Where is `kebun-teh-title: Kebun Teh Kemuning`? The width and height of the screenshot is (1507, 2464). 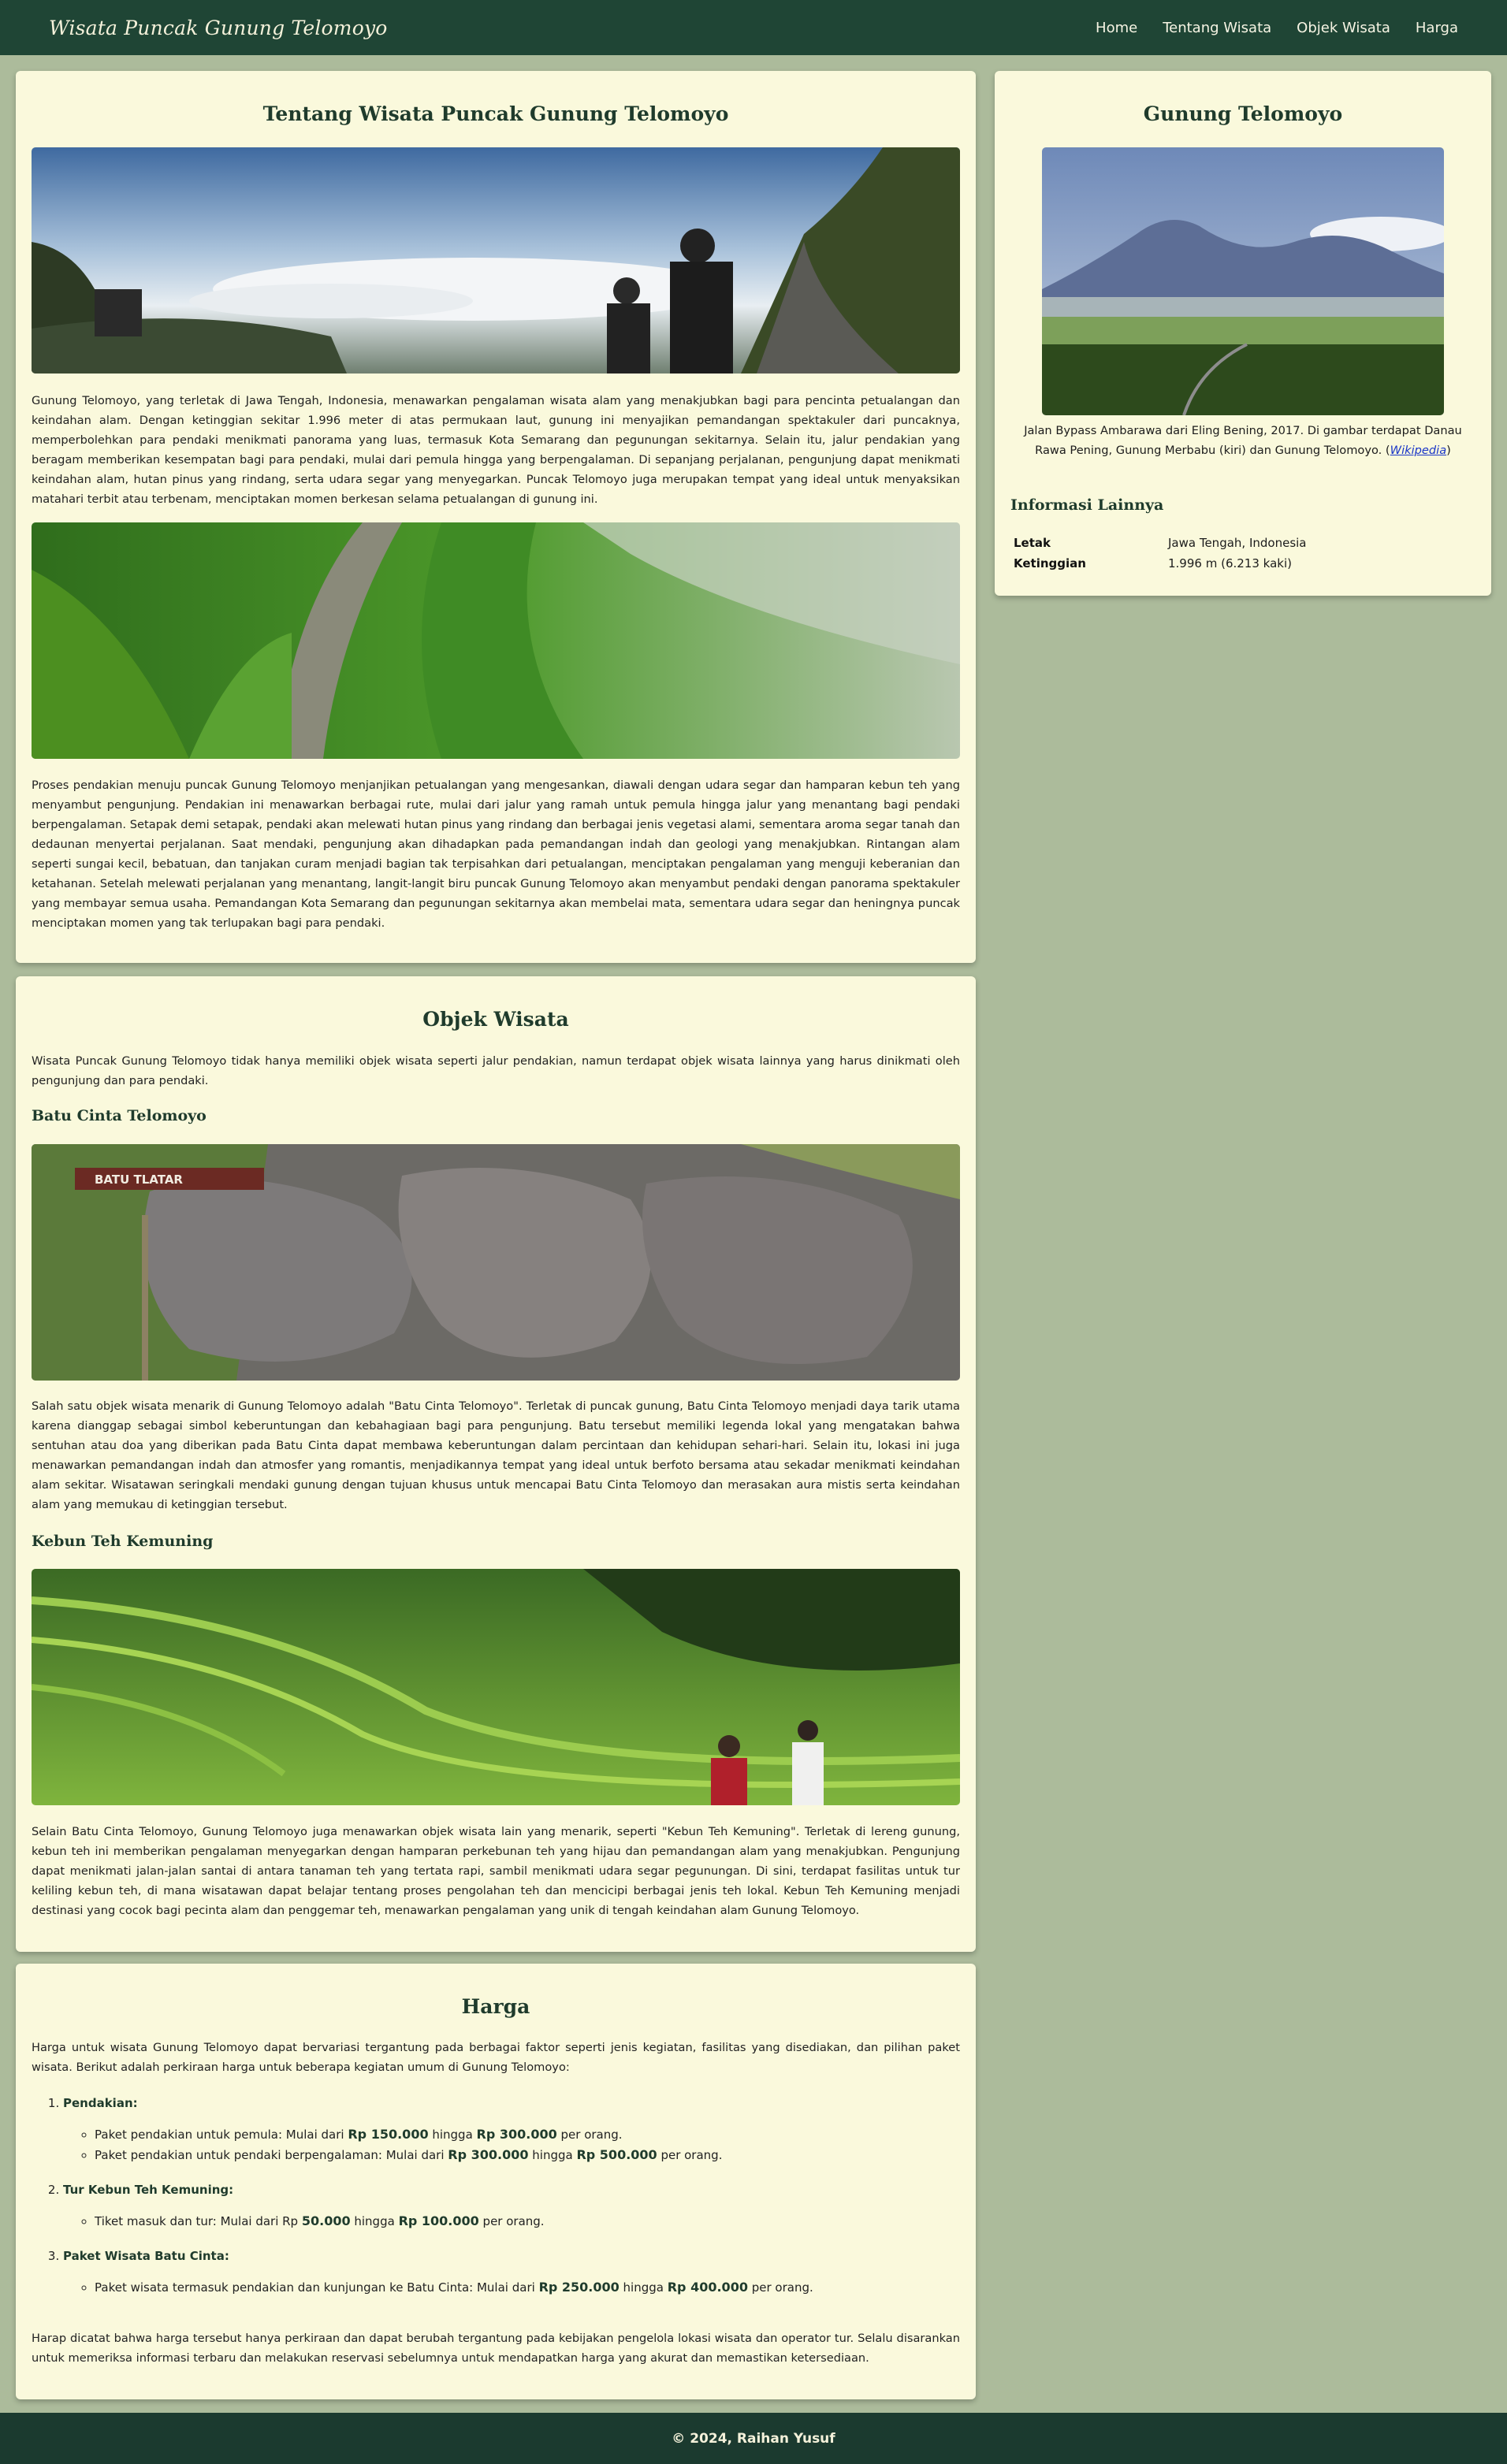
kebun-teh-title: Kebun Teh Kemuning is located at coordinates (123, 1541).